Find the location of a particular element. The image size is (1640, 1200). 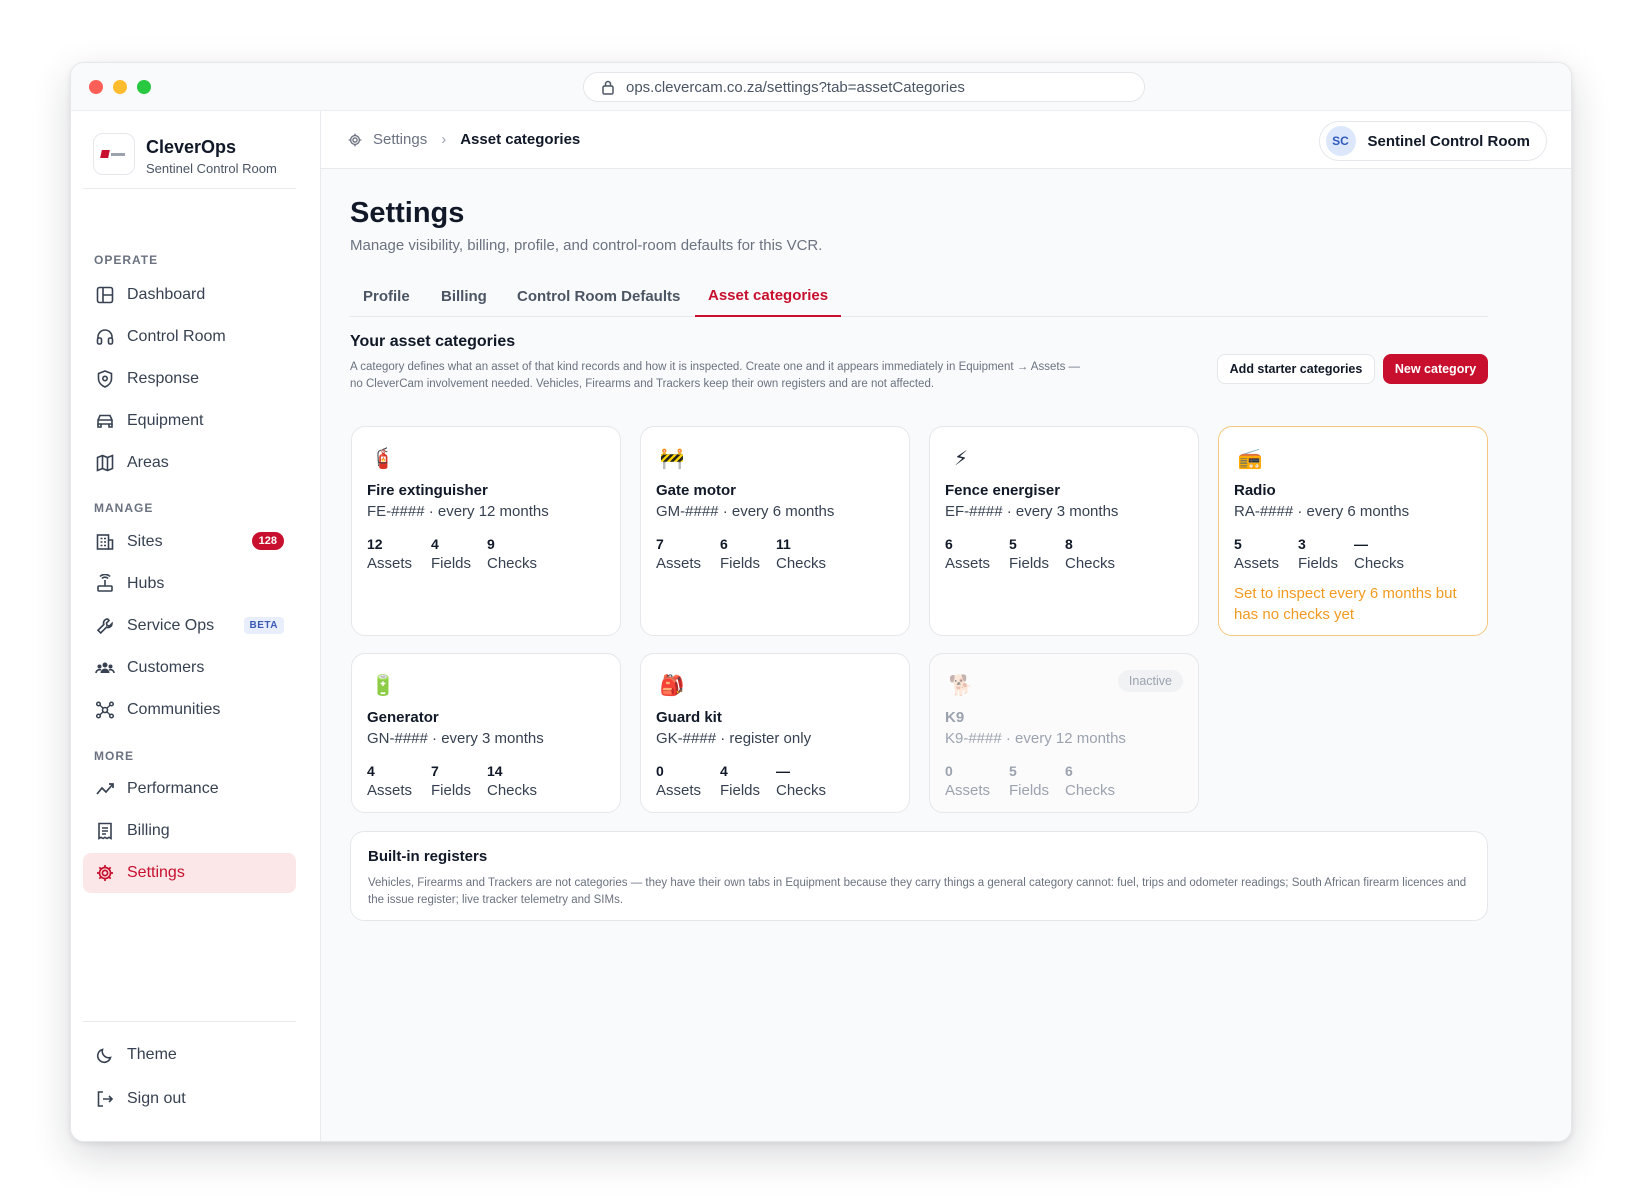

trend-icon is located at coordinates (105, 789).